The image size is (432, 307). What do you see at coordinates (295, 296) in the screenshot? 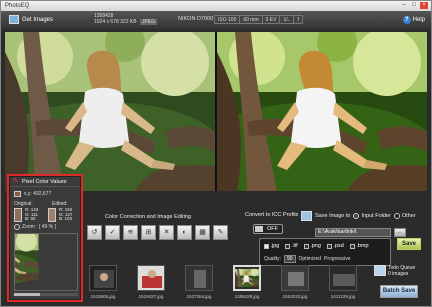
I see `thumbnail-name: 1552033.jpg` at bounding box center [295, 296].